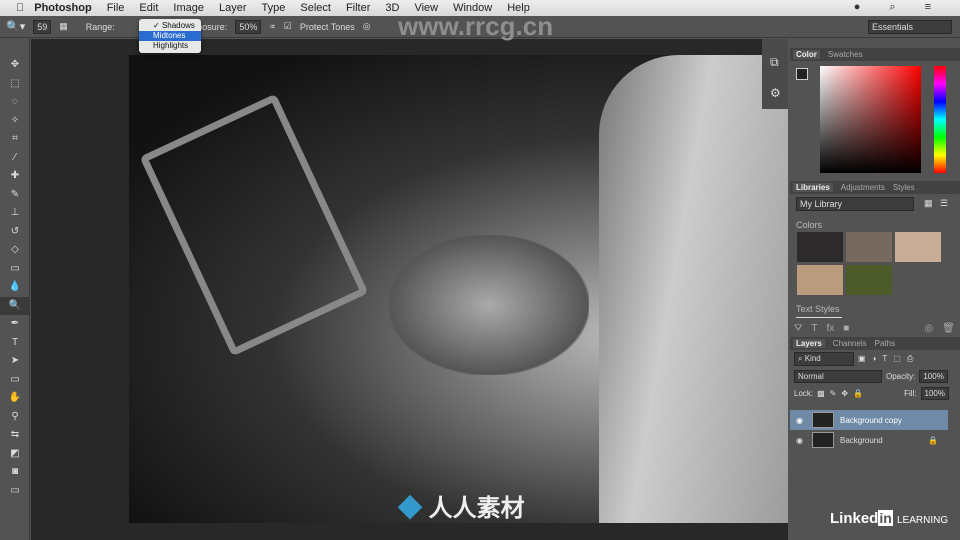 This screenshot has height=540, width=960. Describe the element at coordinates (809, 343) in the screenshot. I see `tab-layers: Layers` at that location.